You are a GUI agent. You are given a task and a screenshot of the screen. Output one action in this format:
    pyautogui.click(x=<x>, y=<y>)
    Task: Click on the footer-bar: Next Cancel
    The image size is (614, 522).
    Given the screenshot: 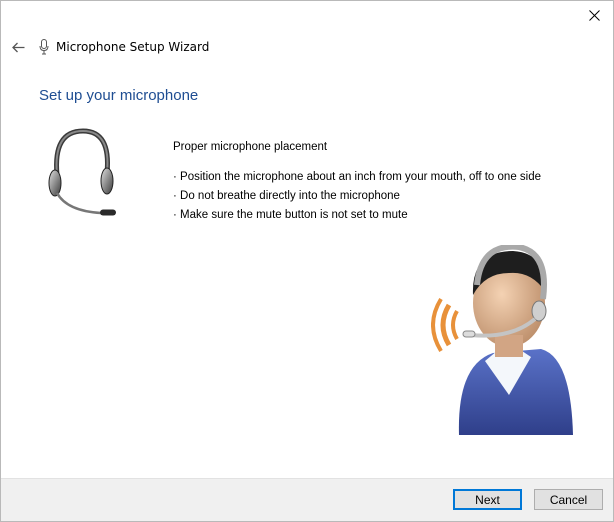 What is the action you would take?
    pyautogui.click(x=307, y=499)
    